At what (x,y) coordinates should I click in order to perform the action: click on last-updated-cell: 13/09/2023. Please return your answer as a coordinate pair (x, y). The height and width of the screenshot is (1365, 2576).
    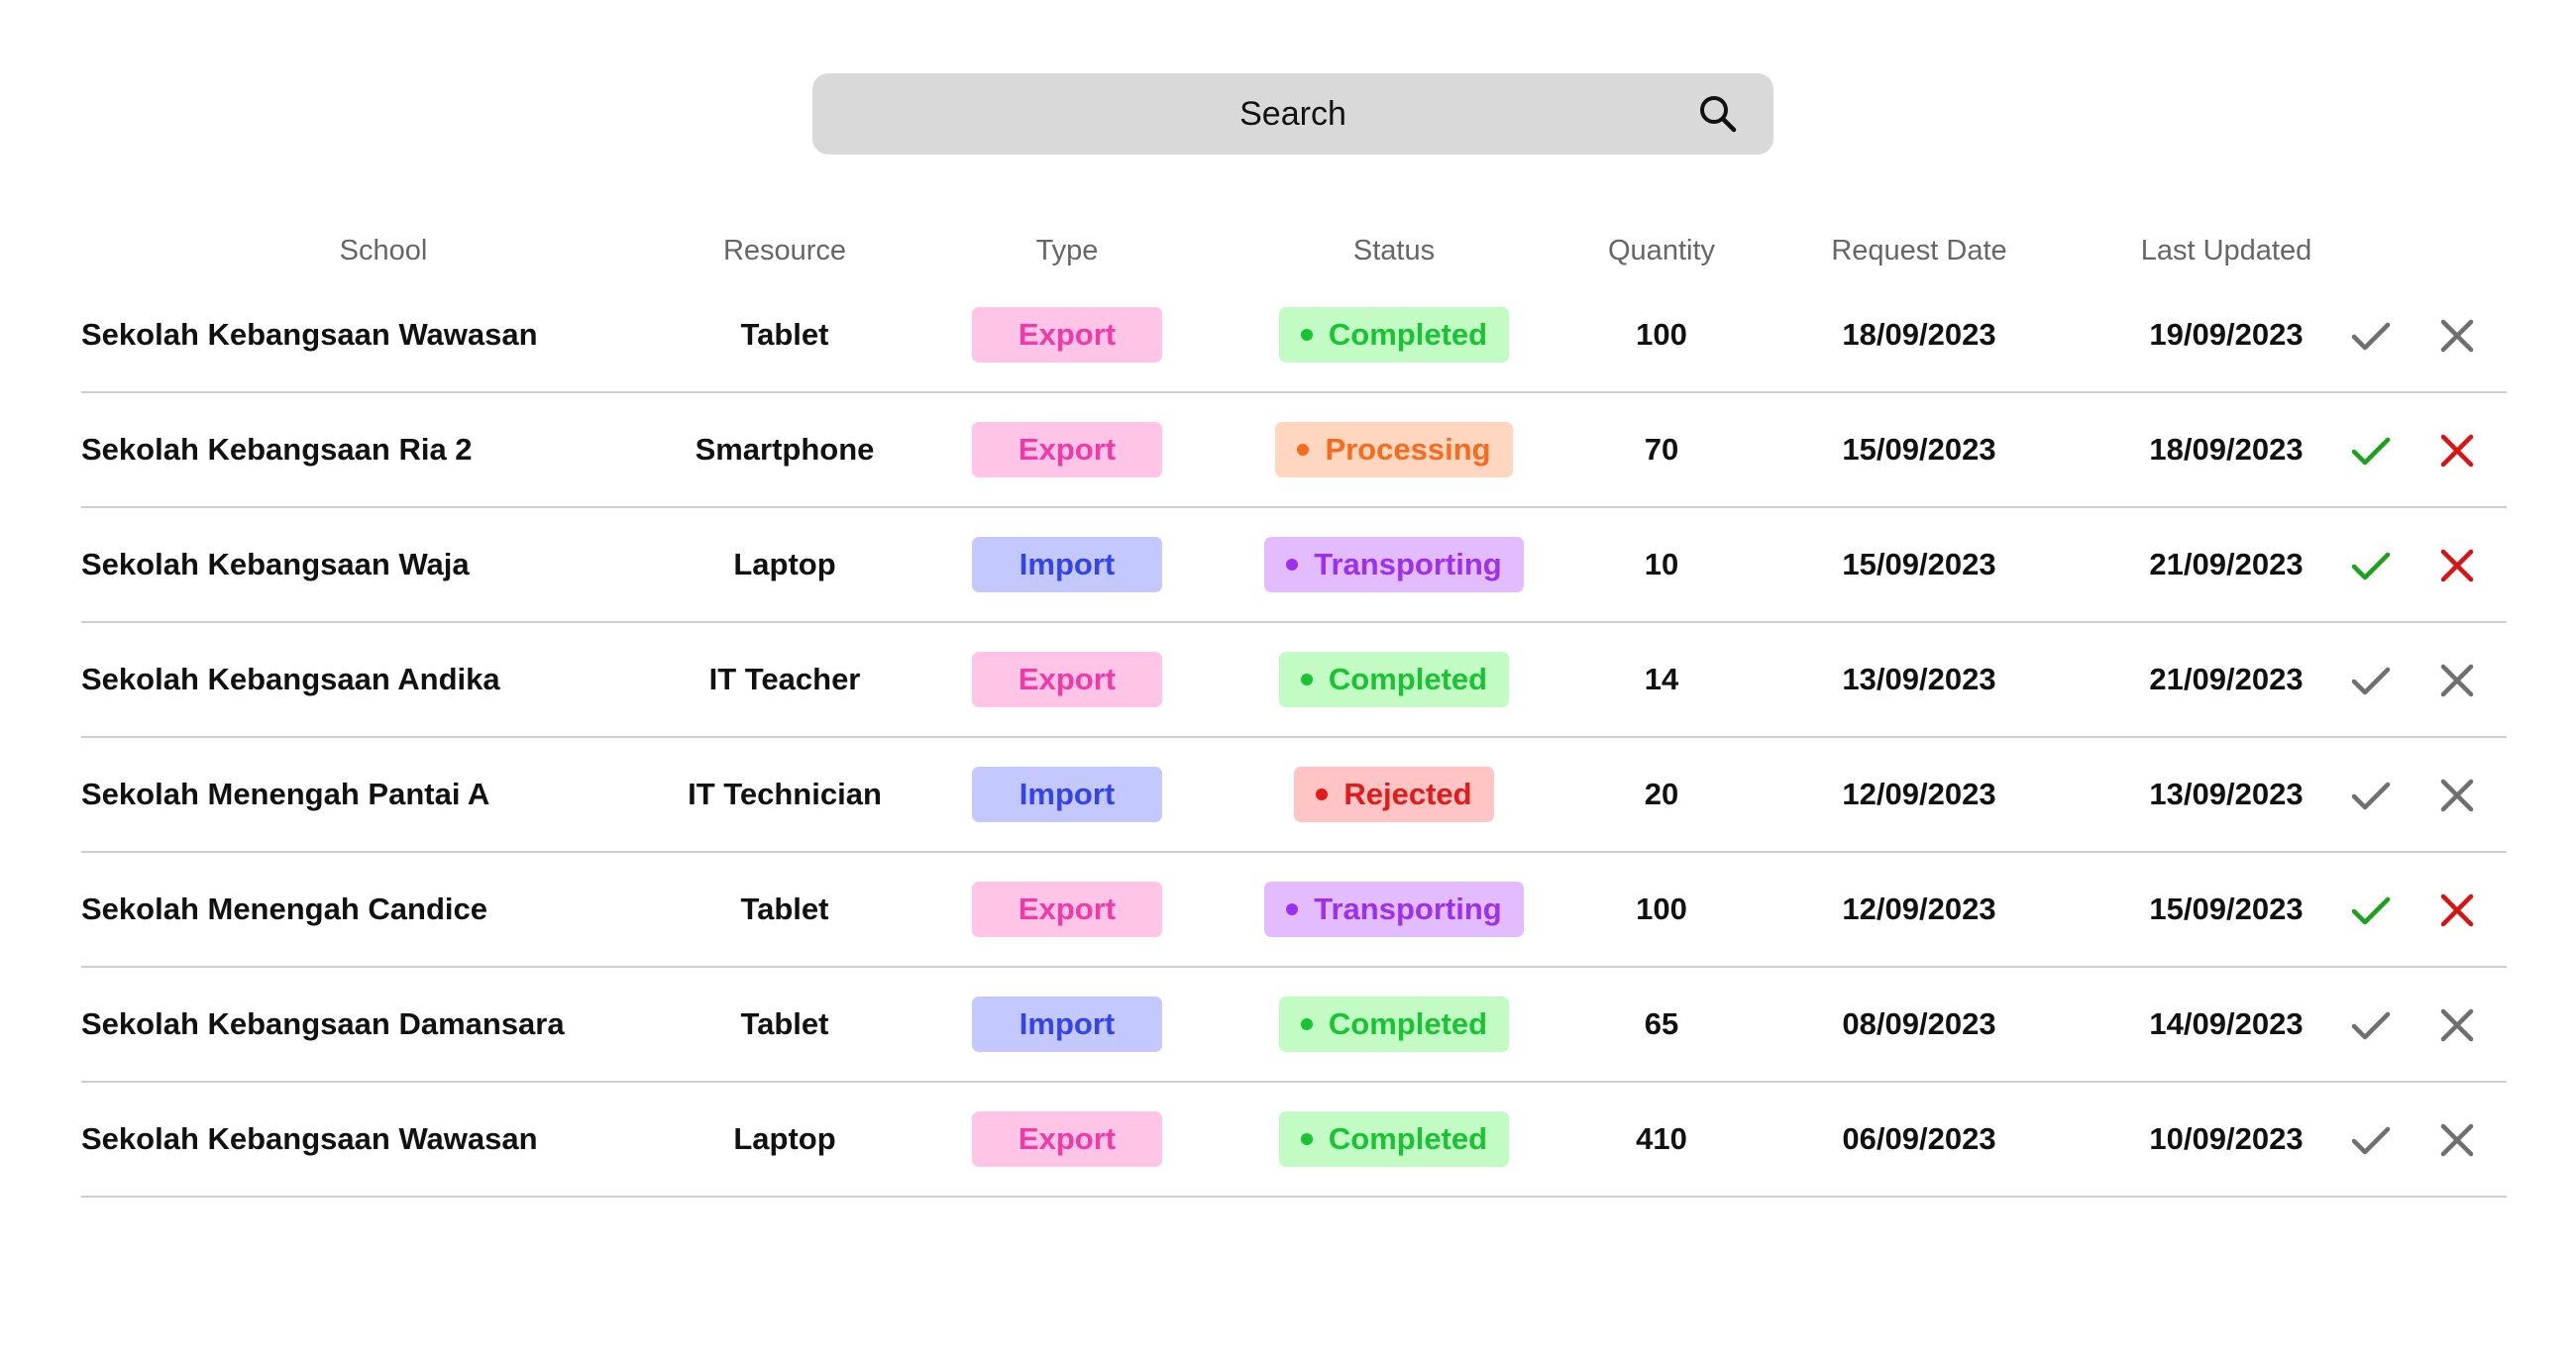
    Looking at the image, I should click on (2226, 794).